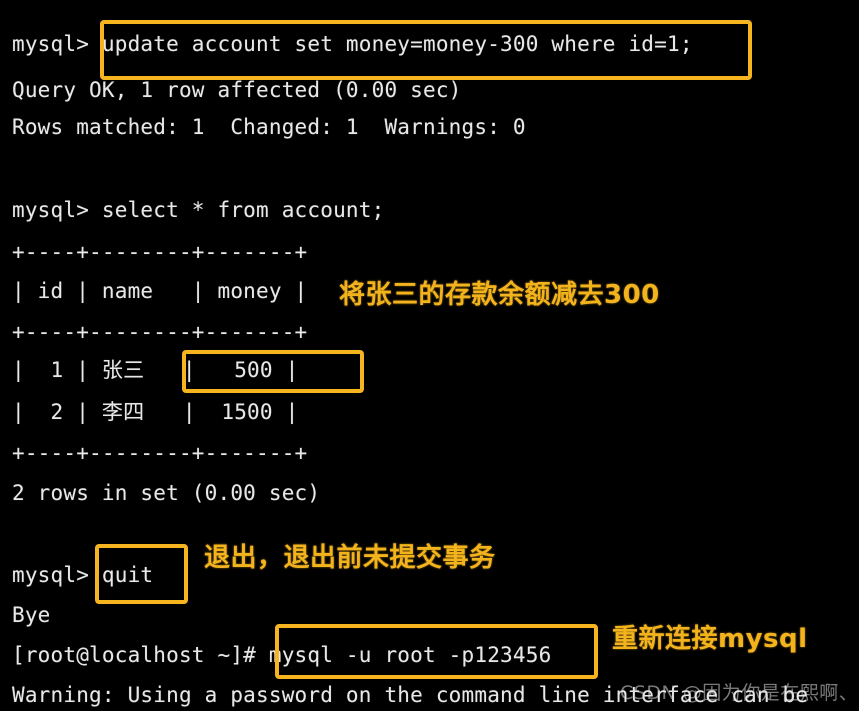 The height and width of the screenshot is (711, 859). What do you see at coordinates (160, 291) in the screenshot?
I see `table-header-row: | id | name | money |` at bounding box center [160, 291].